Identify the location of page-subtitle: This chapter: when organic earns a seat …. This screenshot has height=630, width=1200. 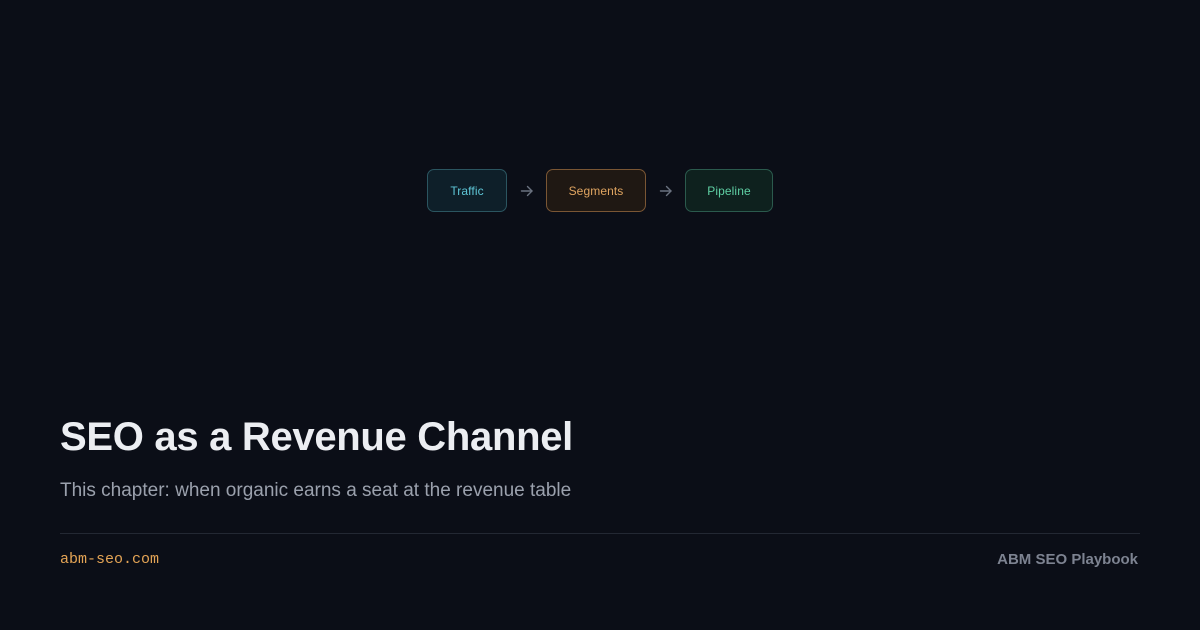
(316, 490).